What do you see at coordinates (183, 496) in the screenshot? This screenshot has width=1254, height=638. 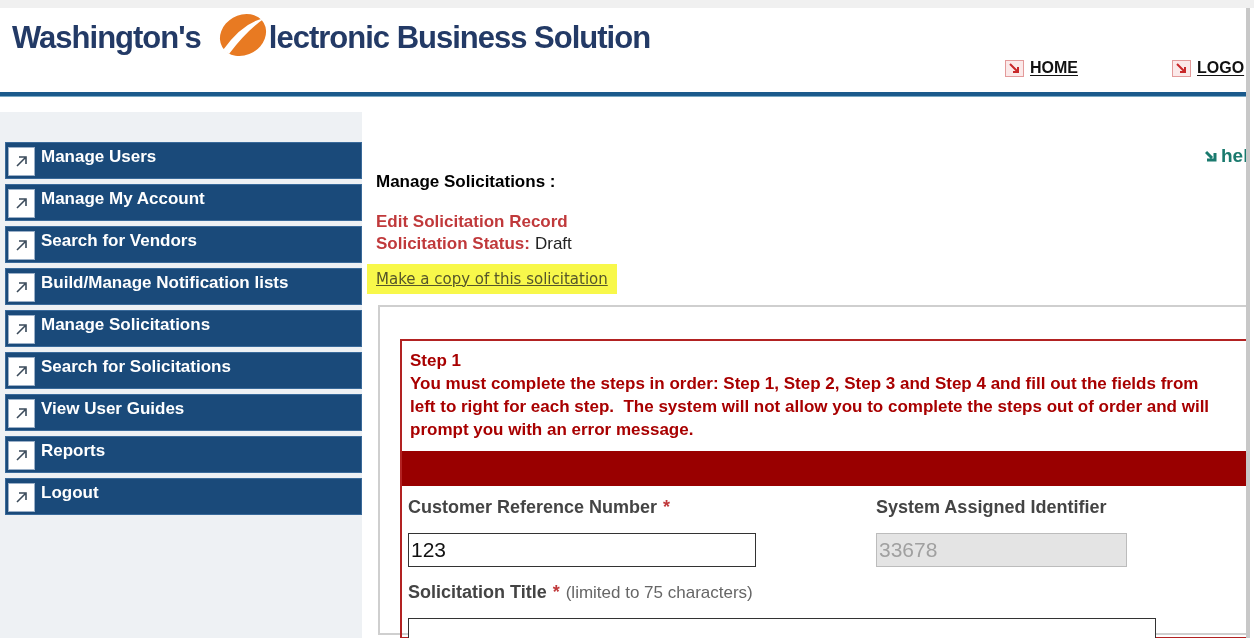 I see `sidebar-item: Logout` at bounding box center [183, 496].